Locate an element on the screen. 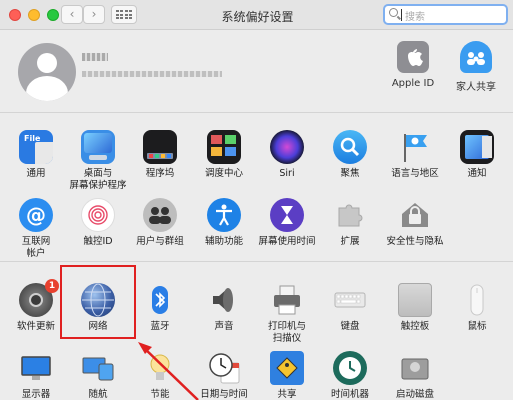 The width and height of the screenshot is (513, 400). pref-keyboard: 键盘 is located at coordinates (350, 308).